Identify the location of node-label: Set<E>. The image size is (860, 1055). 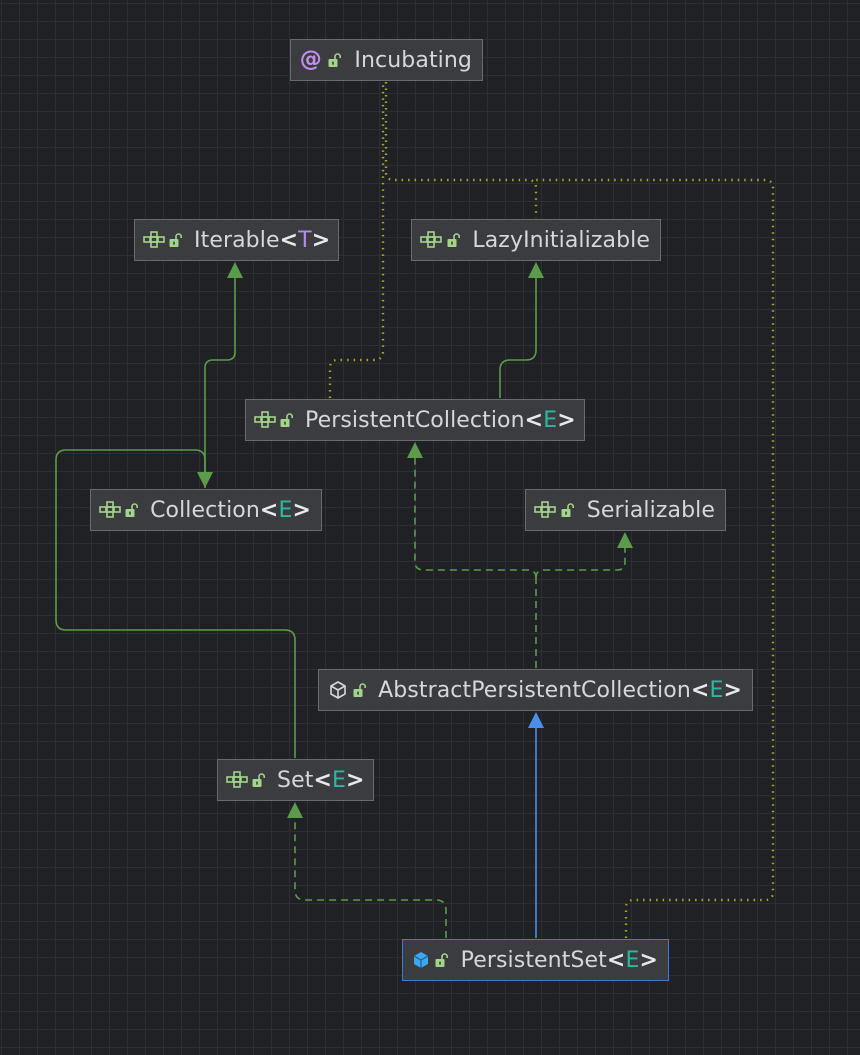
(321, 780).